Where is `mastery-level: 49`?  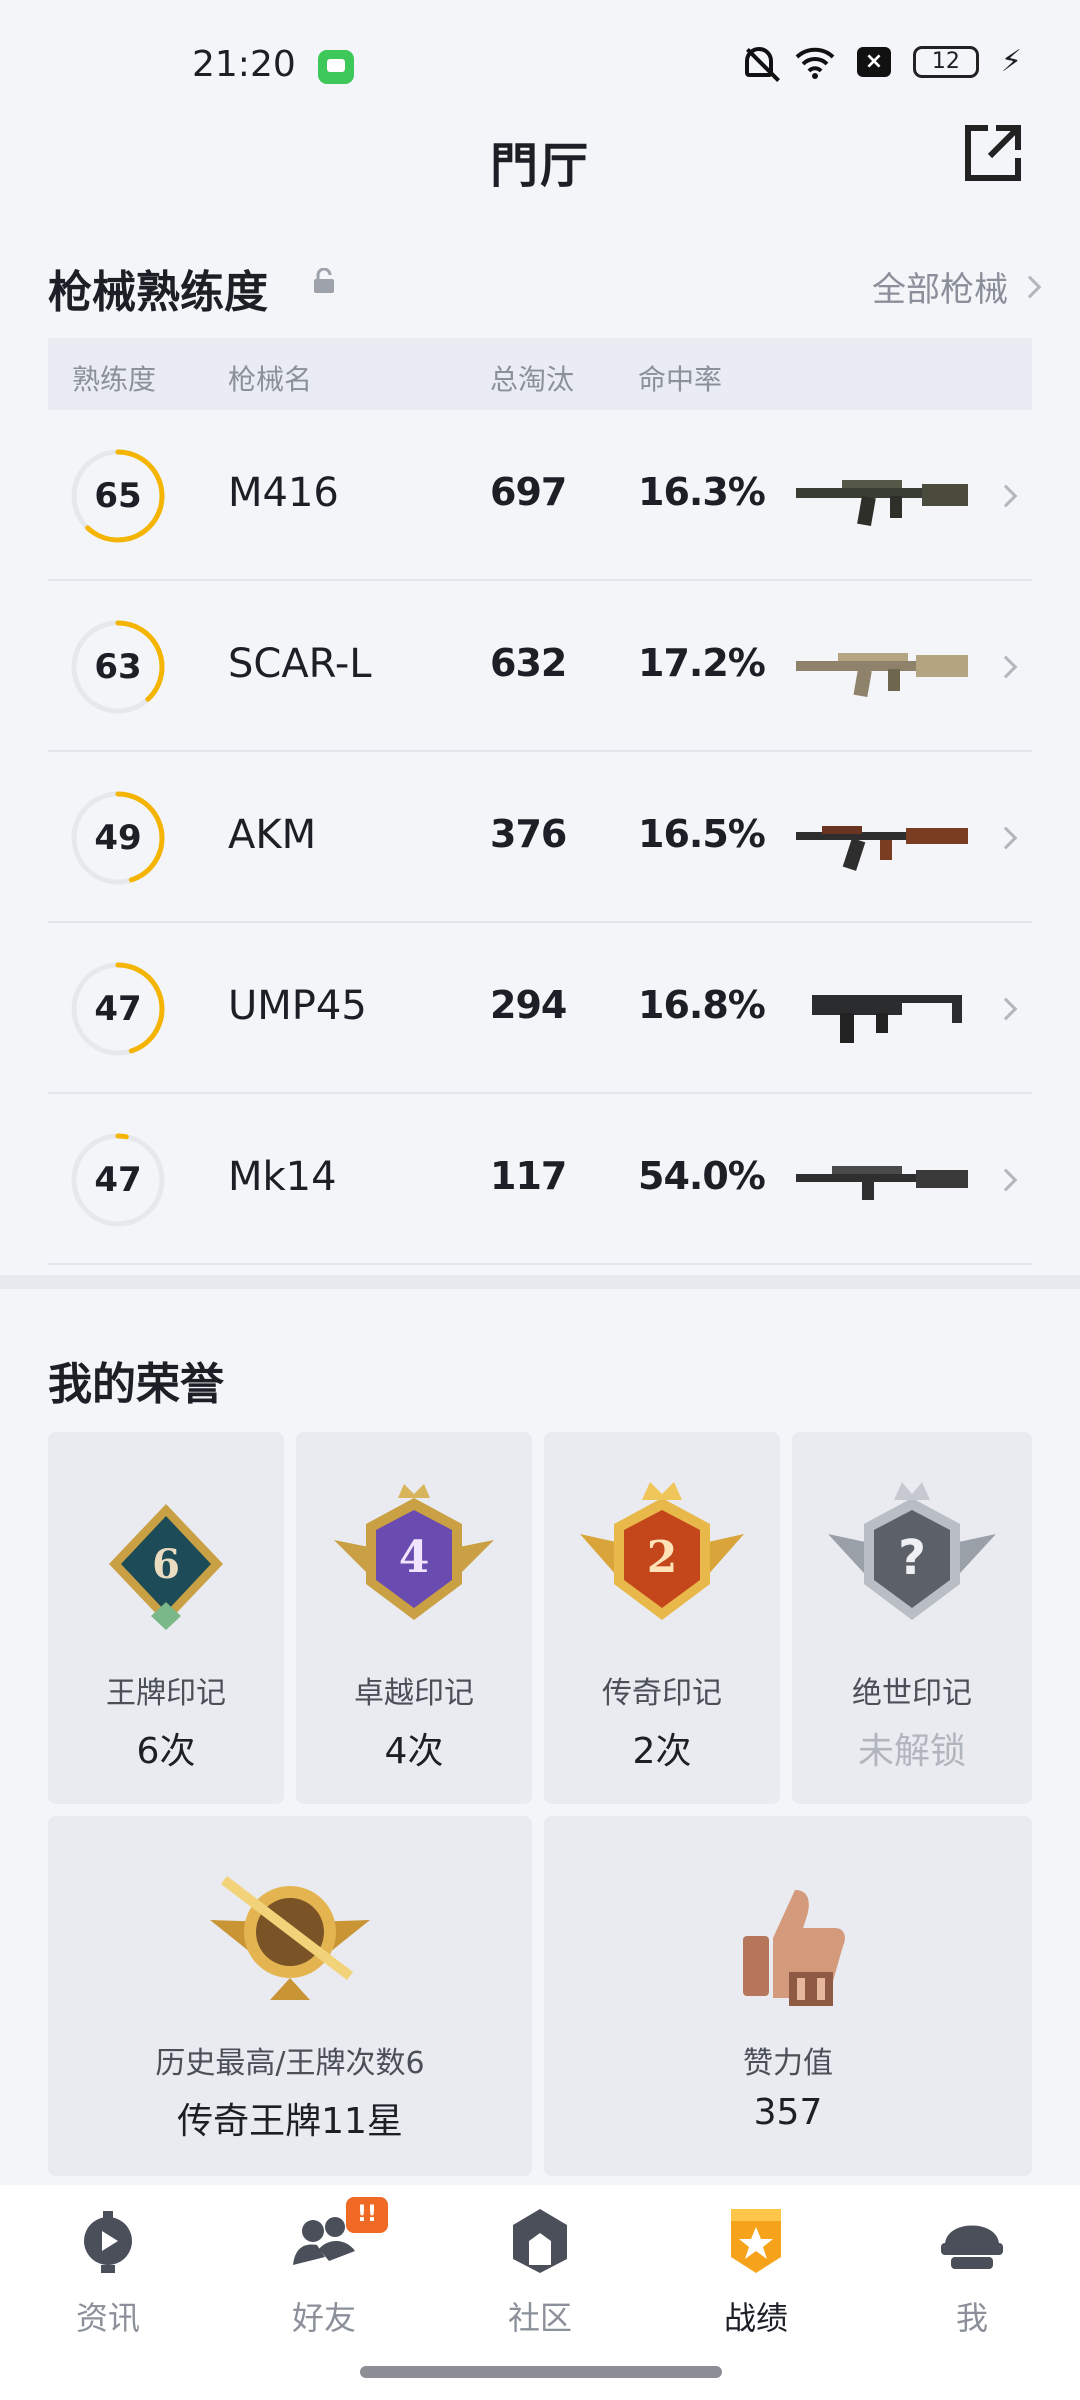 mastery-level: 49 is located at coordinates (118, 838).